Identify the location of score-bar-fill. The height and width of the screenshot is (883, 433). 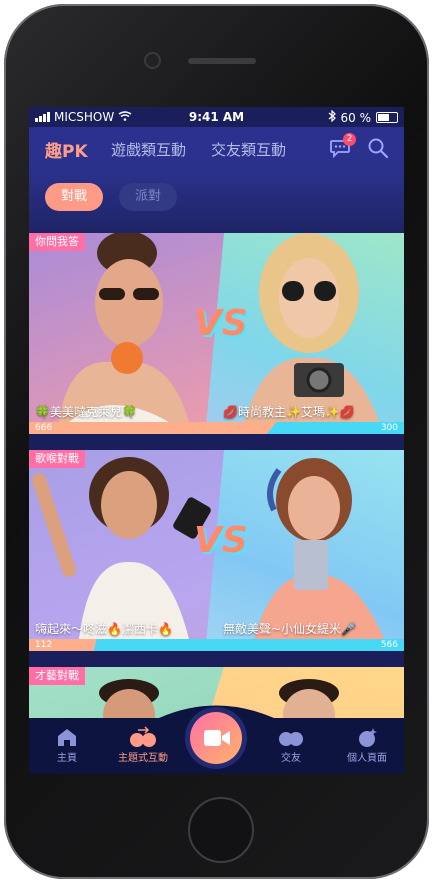
(153, 428).